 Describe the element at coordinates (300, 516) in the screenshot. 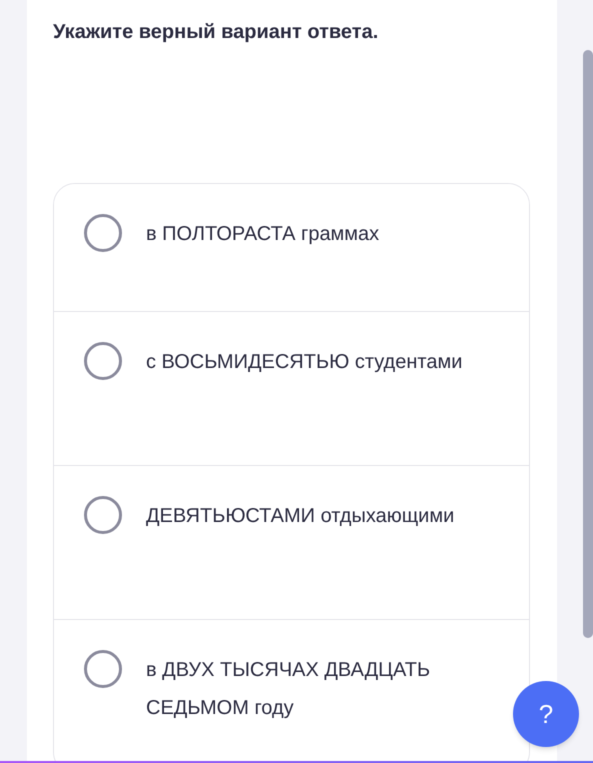

I see `answer-text: ДЕВЯТЬЮСТАМИ отдыхающими` at that location.